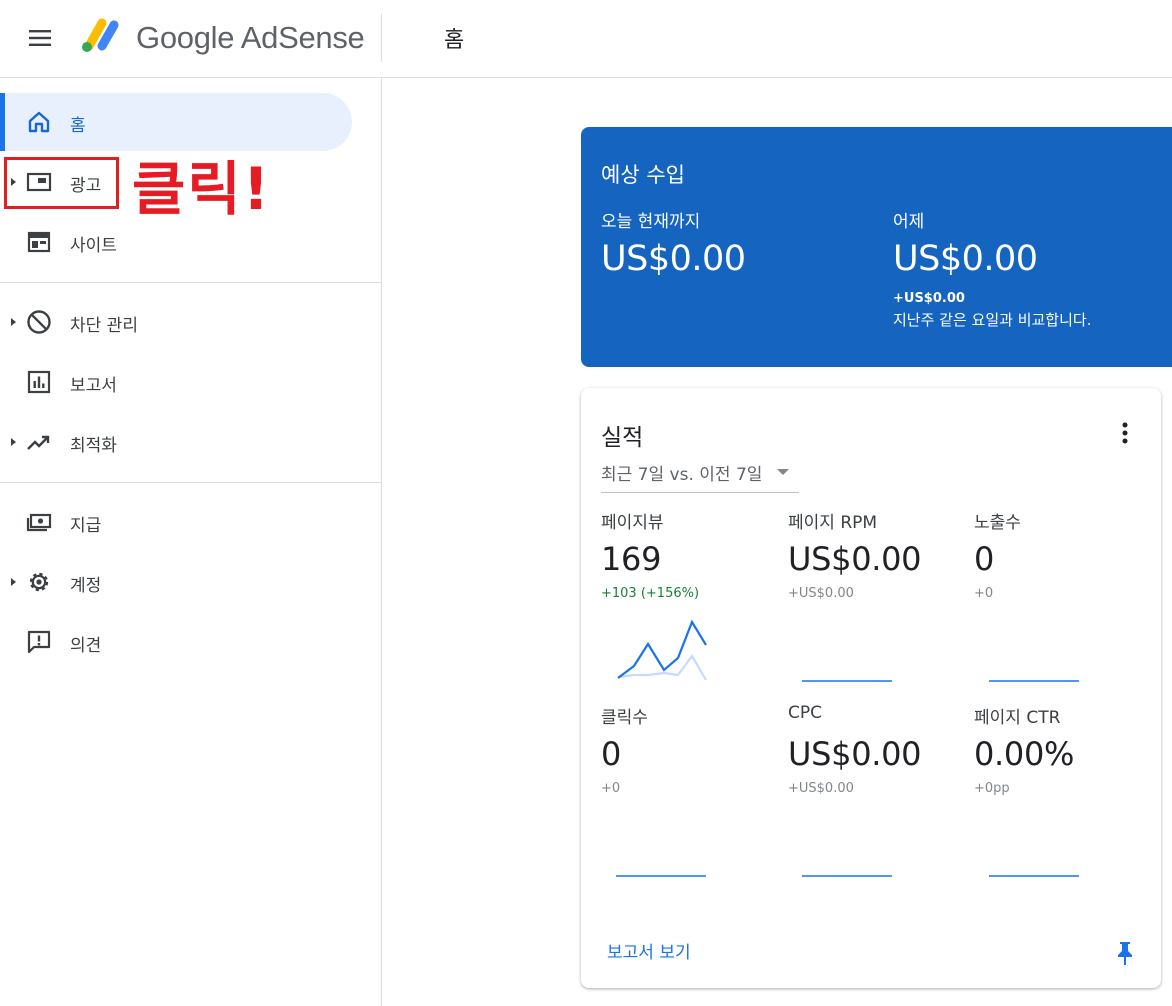 This screenshot has height=1006, width=1172. What do you see at coordinates (783, 472) in the screenshot?
I see `dropdown-arrow-icon` at bounding box center [783, 472].